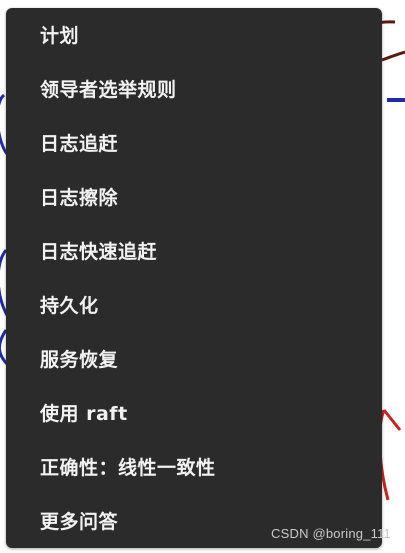 The height and width of the screenshot is (553, 405). What do you see at coordinates (99, 251) in the screenshot?
I see `menu-item-label: 日志快速追赶` at bounding box center [99, 251].